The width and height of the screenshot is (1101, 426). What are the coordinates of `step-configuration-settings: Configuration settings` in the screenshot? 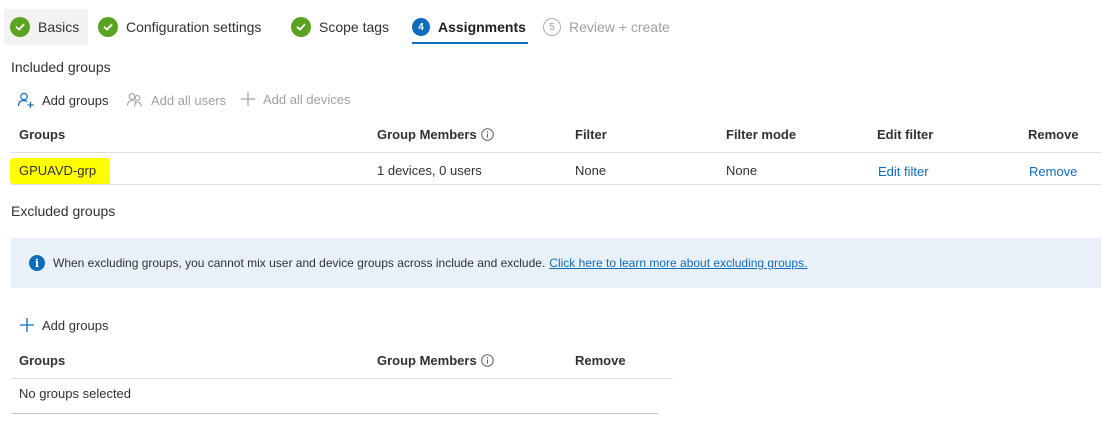 It's located at (179, 27).